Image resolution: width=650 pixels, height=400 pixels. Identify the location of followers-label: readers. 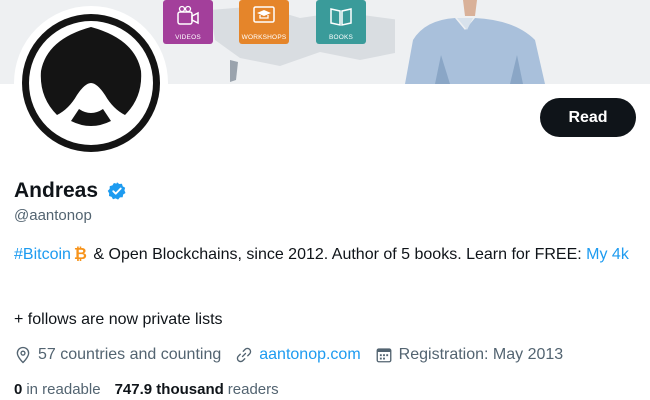
(253, 389).